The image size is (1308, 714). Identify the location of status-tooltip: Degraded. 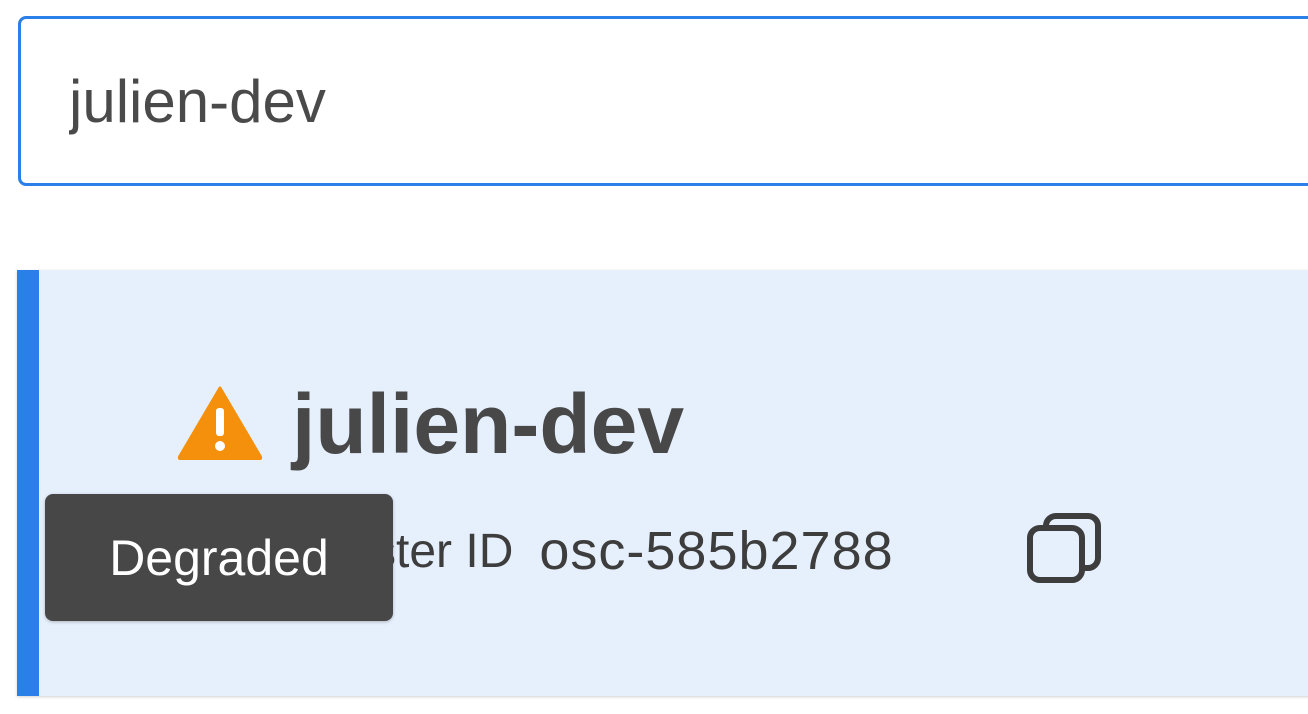
(219, 557).